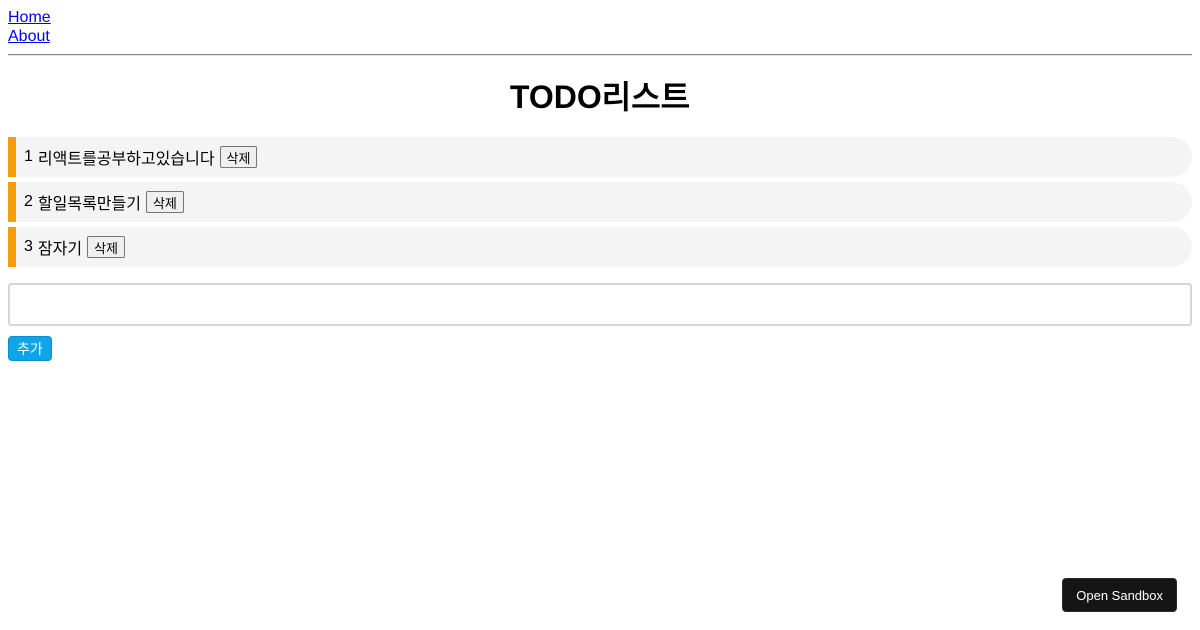 This screenshot has width=1200, height=630. What do you see at coordinates (28, 201) in the screenshot?
I see `todo-id: 2` at bounding box center [28, 201].